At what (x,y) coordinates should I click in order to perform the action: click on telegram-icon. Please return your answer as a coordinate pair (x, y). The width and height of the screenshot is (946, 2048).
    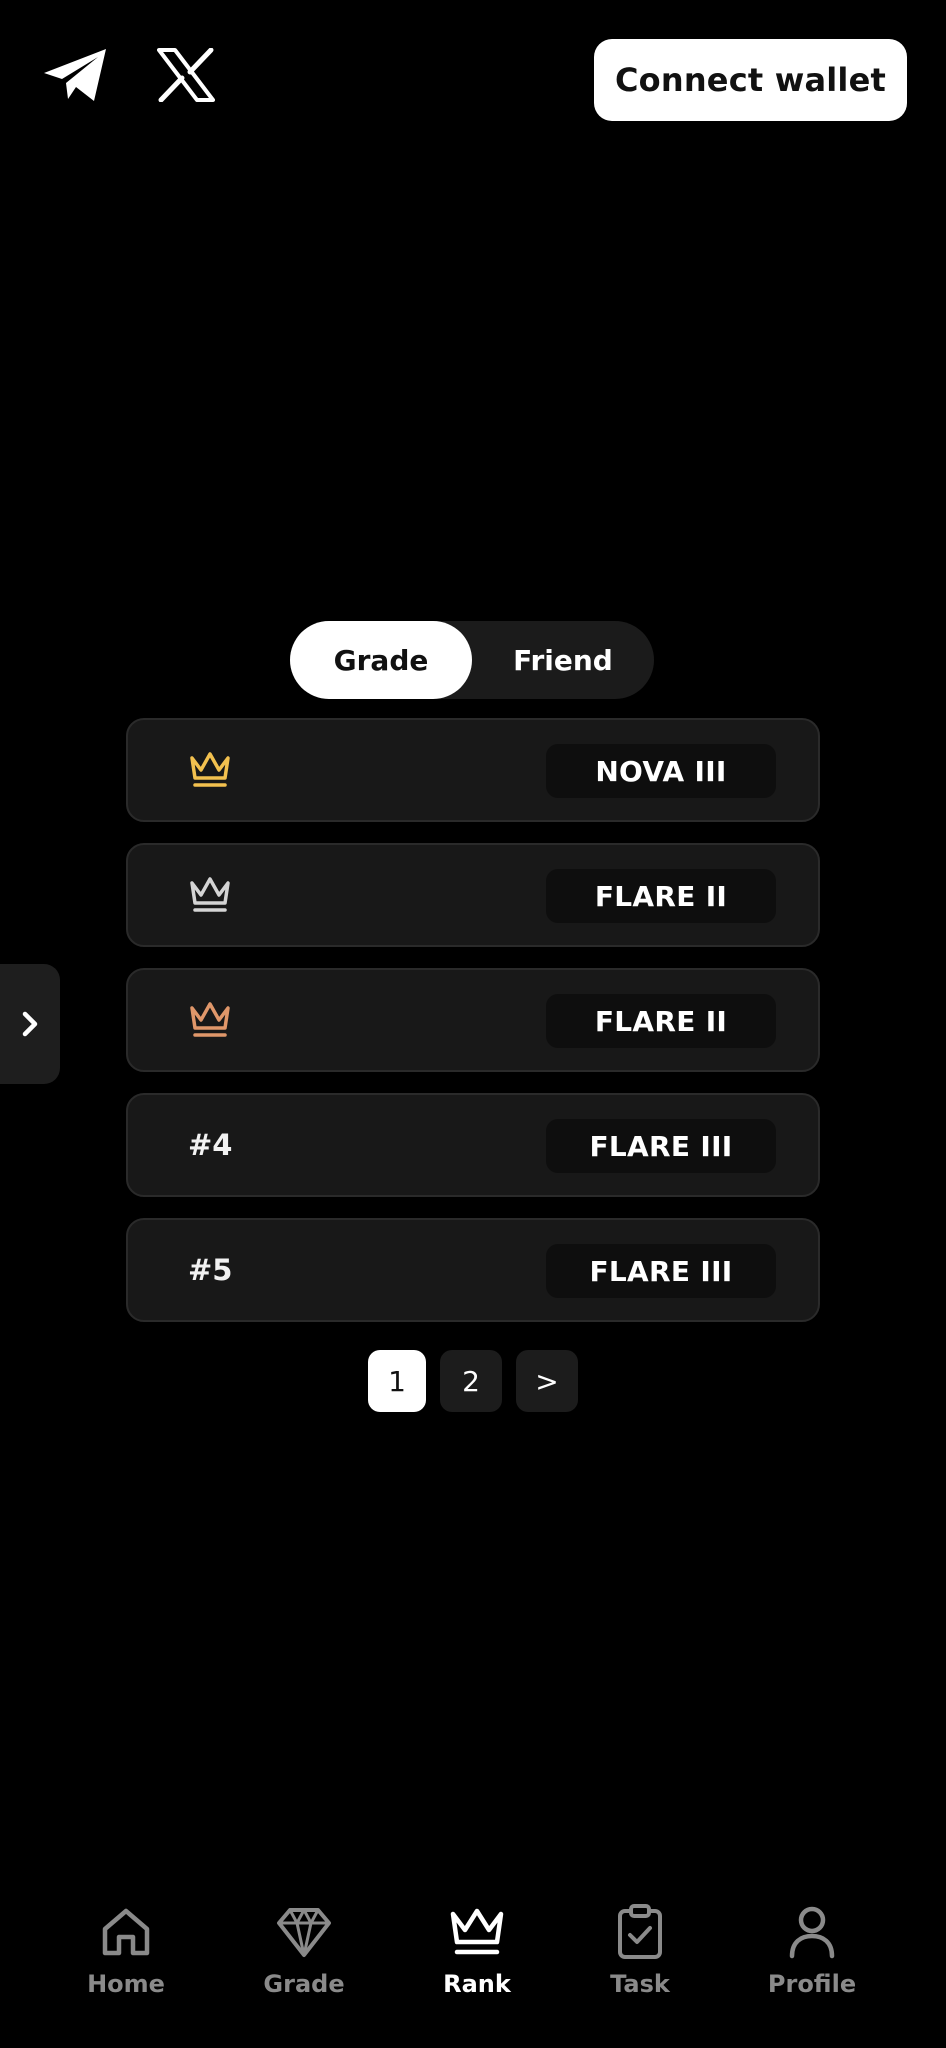
    Looking at the image, I should click on (75, 75).